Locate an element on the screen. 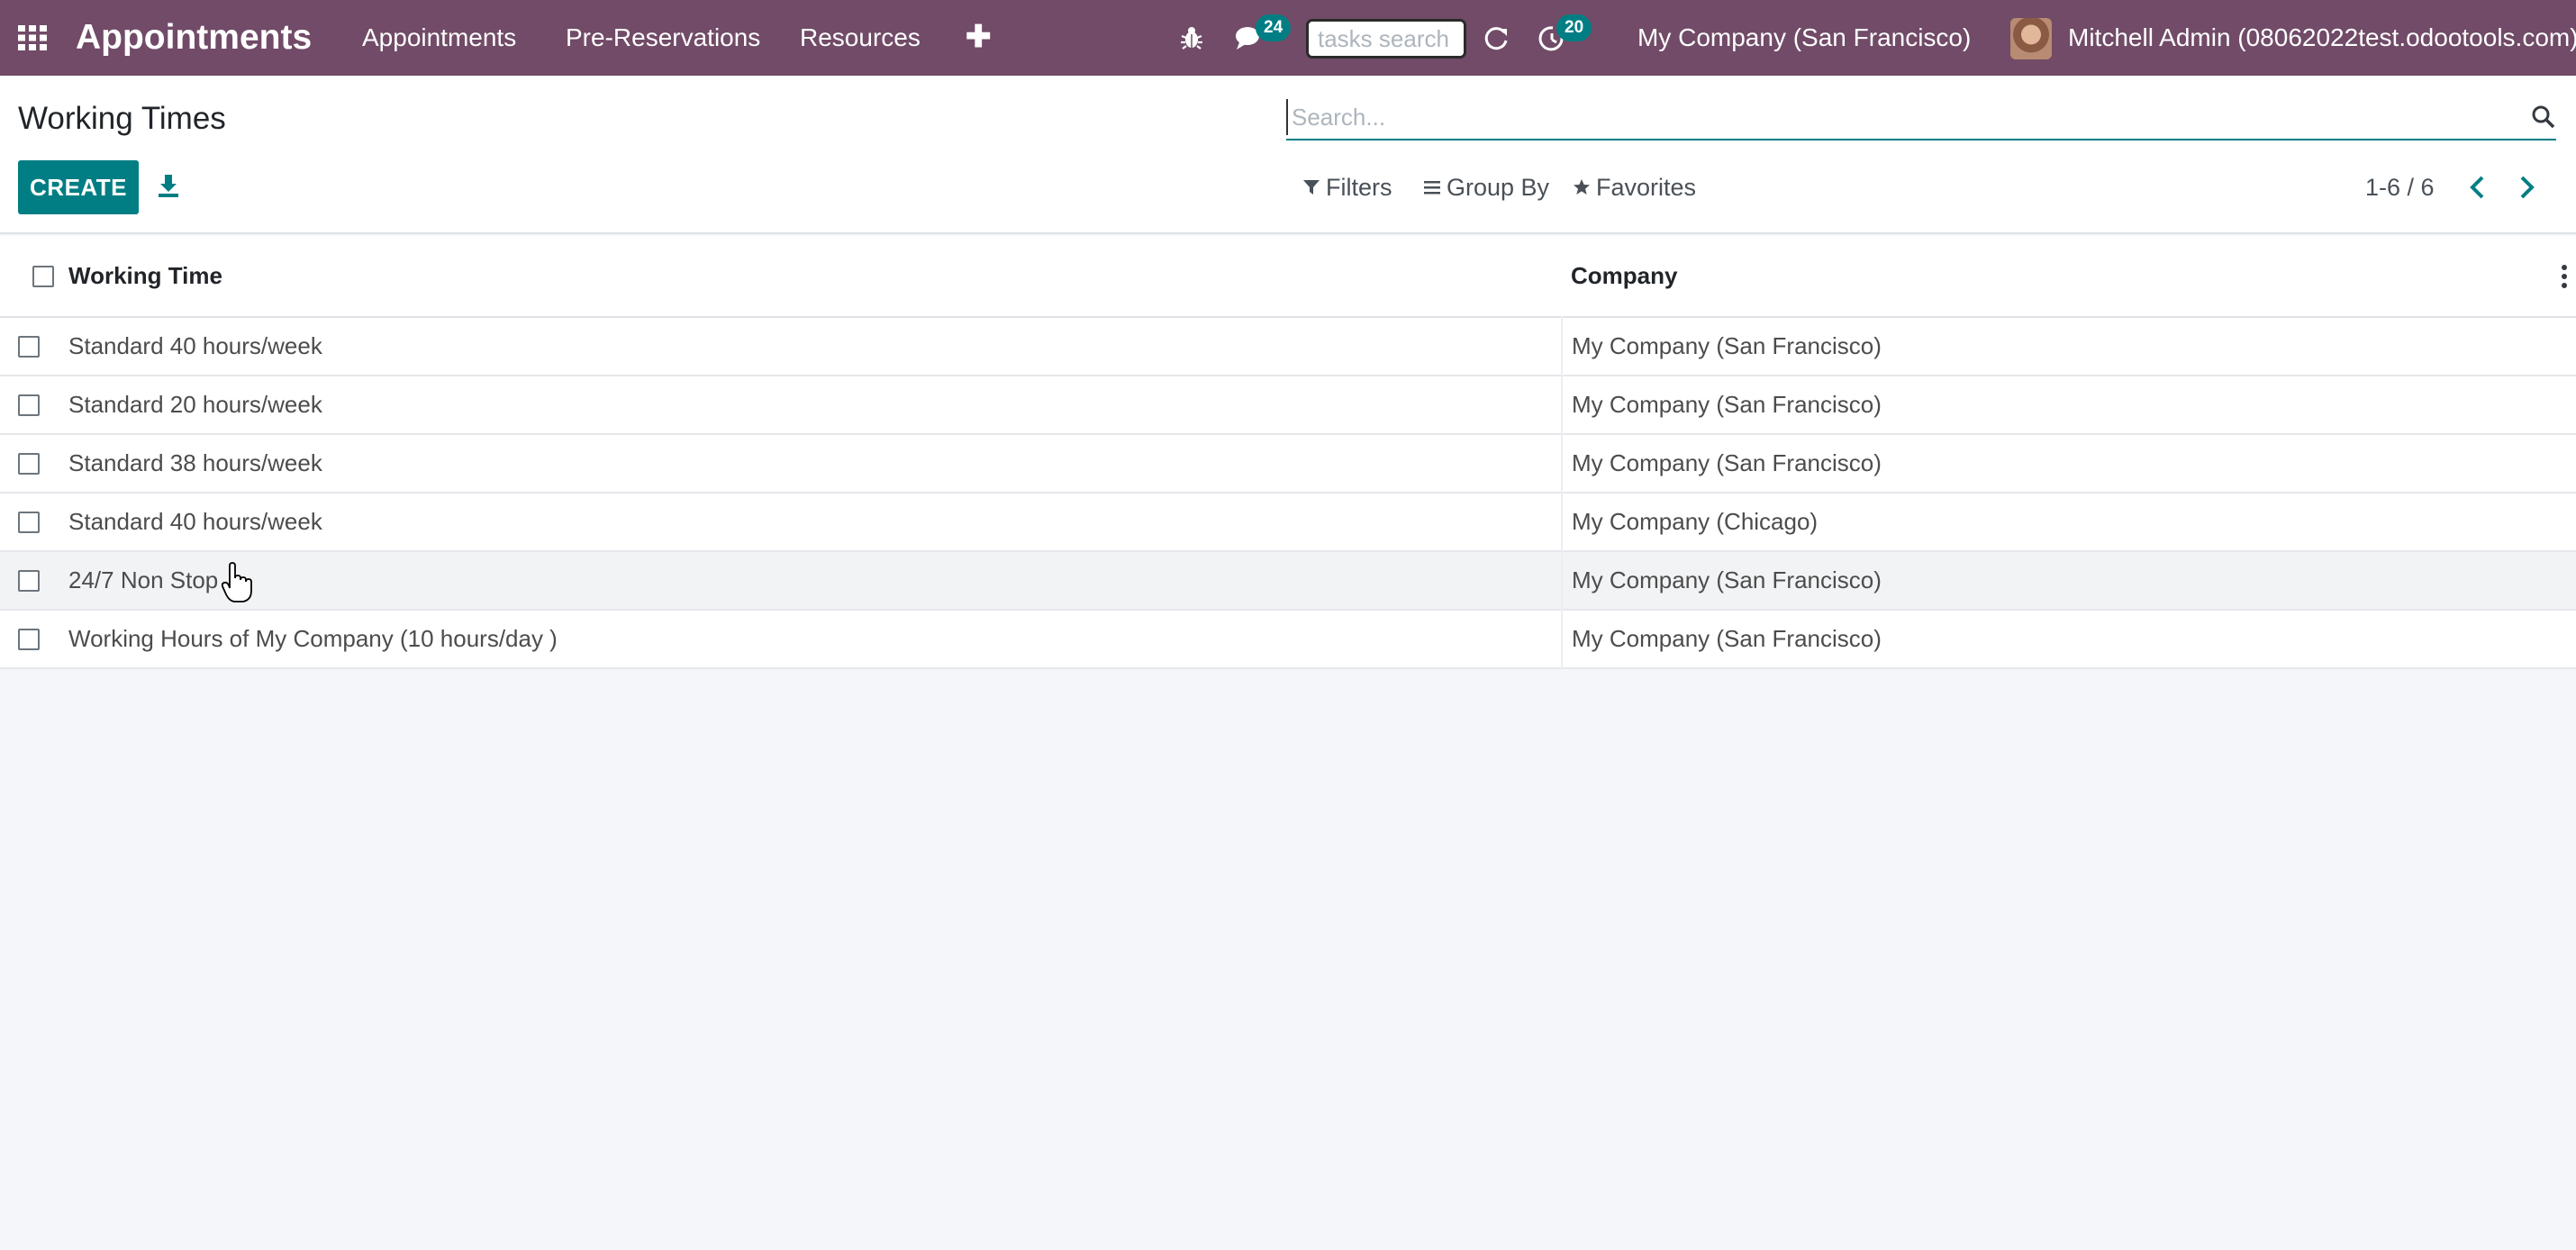  messages-badge: 24 is located at coordinates (1274, 28).